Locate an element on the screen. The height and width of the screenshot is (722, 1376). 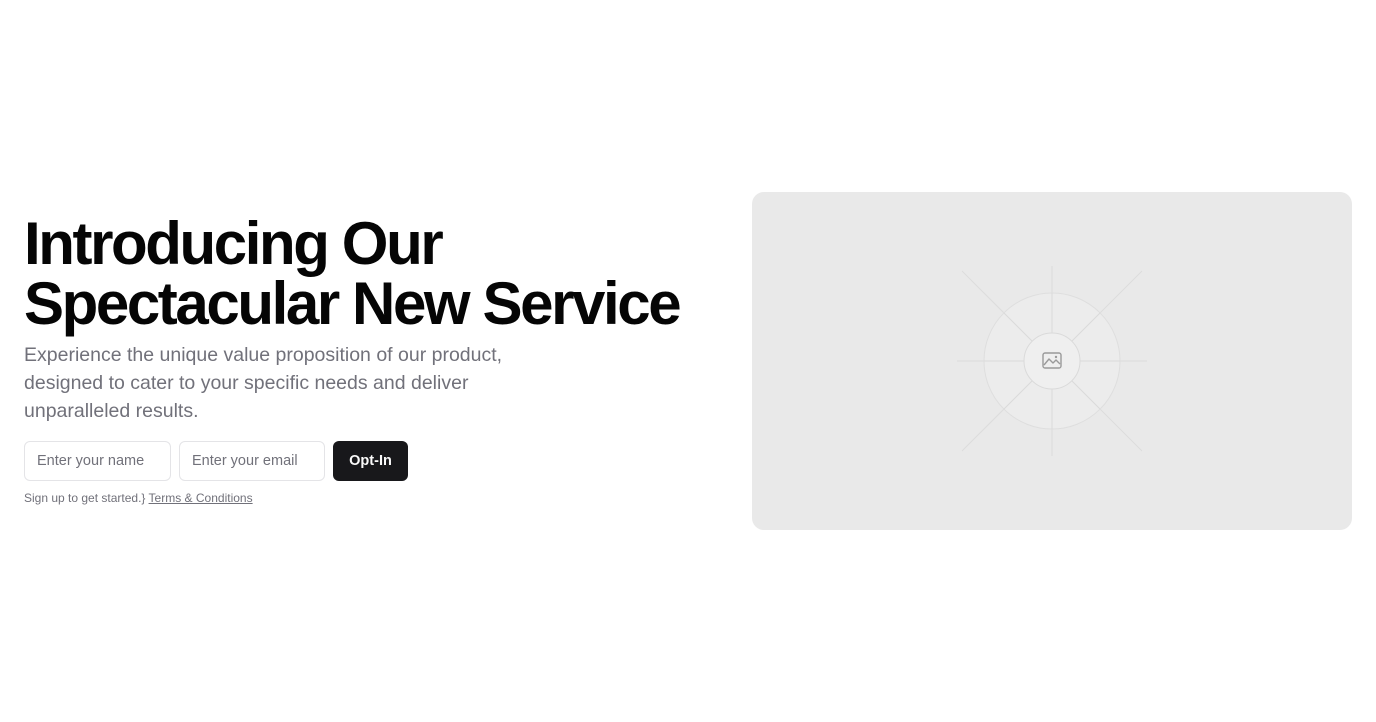
fine-print-text: Sign up to get started.} is located at coordinates (85, 498).